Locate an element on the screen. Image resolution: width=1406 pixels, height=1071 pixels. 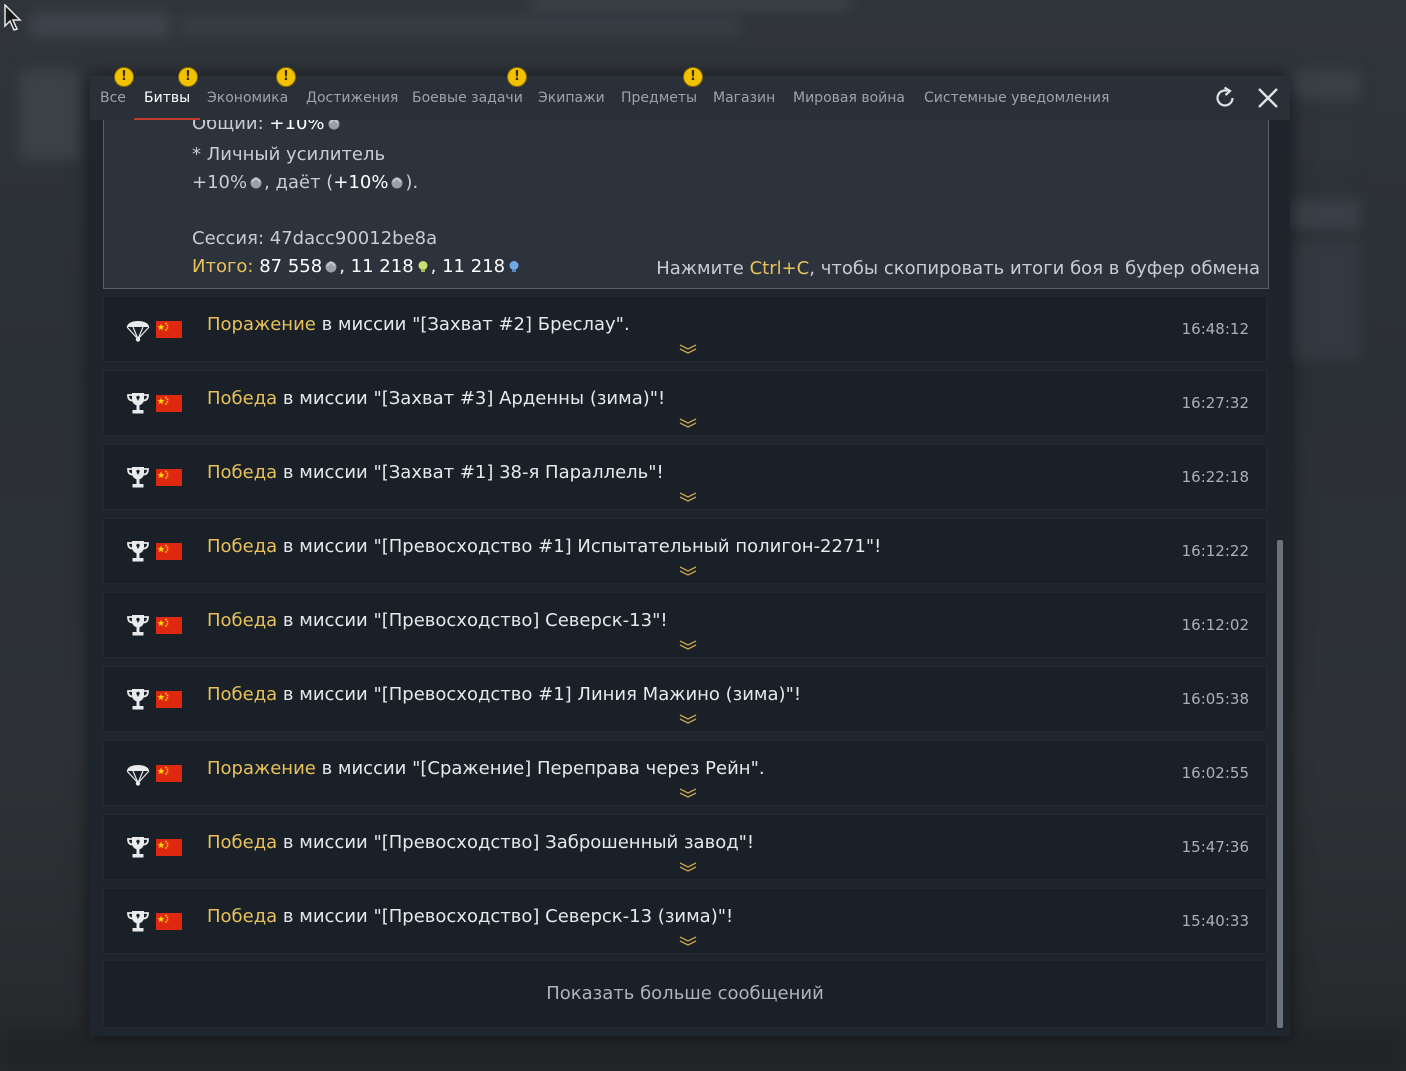
tab-items: ! Предметы is located at coordinates (662, 93).